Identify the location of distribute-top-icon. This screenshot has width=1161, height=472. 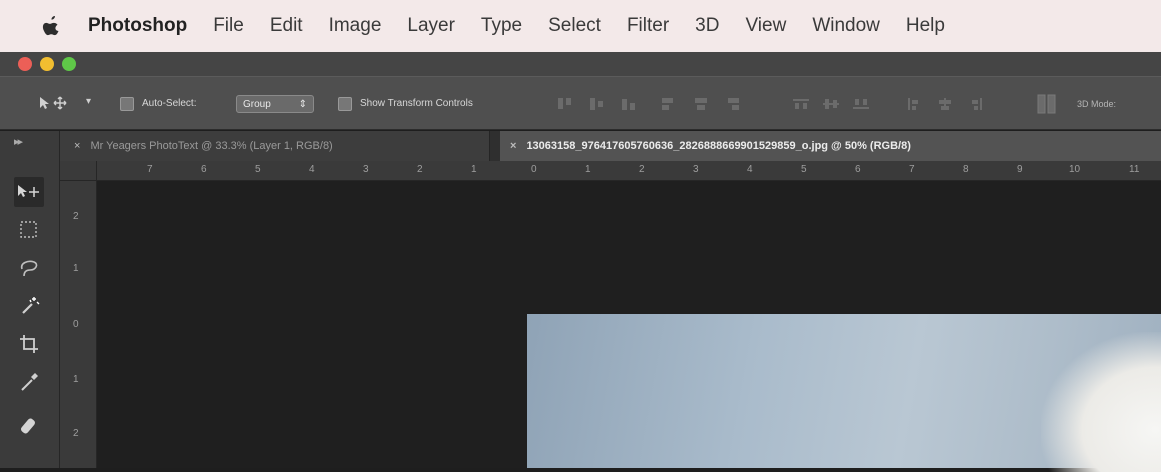
(801, 104).